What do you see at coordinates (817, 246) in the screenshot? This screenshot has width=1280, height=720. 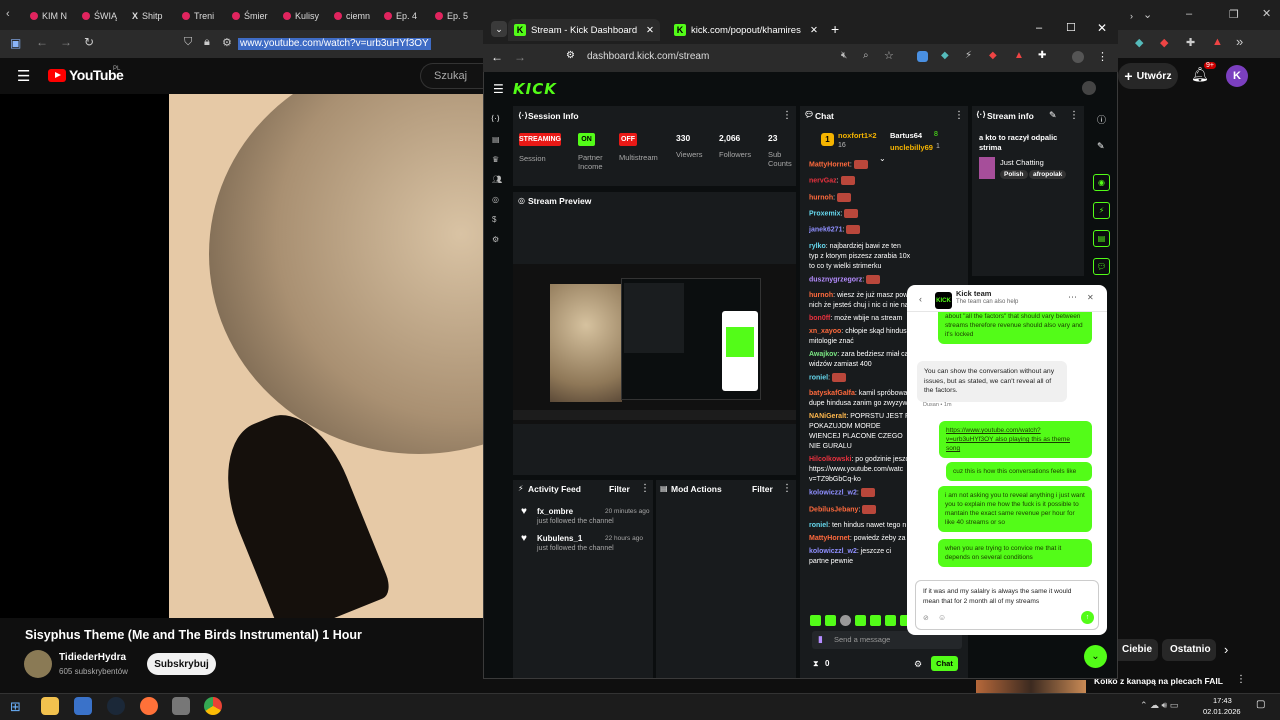 I see `chat-username: rylko` at bounding box center [817, 246].